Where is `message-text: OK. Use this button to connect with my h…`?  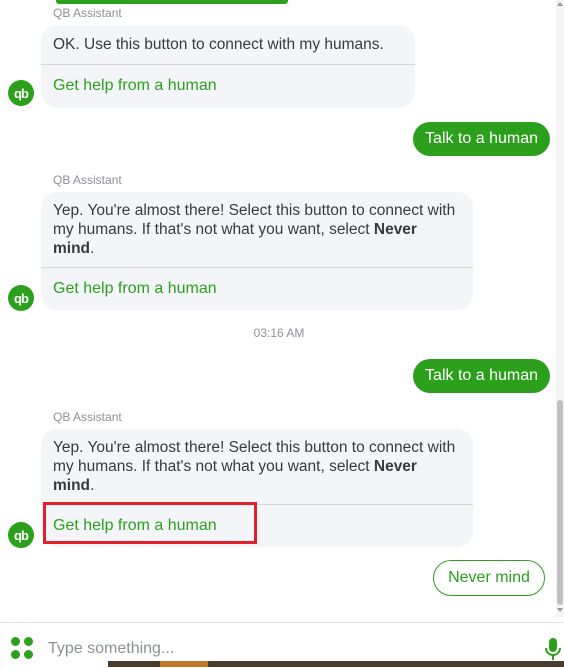
message-text: OK. Use this button to connect with my h… is located at coordinates (218, 44).